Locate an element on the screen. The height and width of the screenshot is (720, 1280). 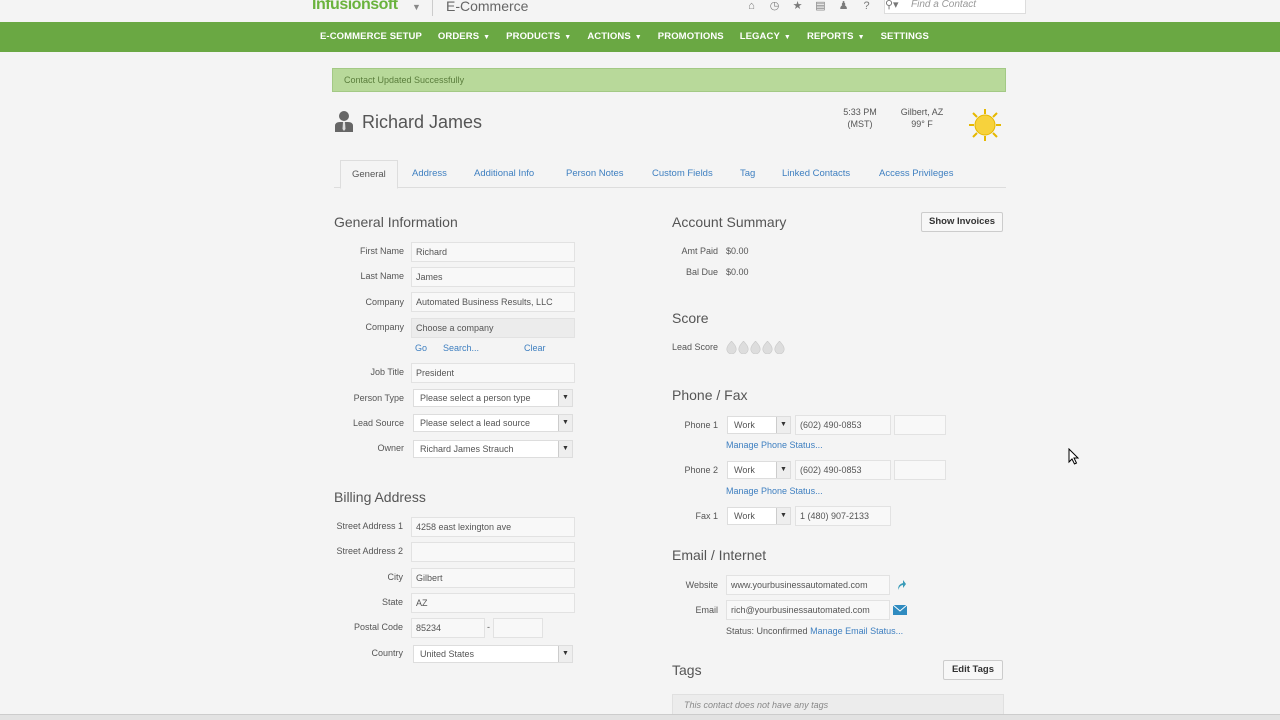
help-icon: ? is located at coordinates (866, 7).